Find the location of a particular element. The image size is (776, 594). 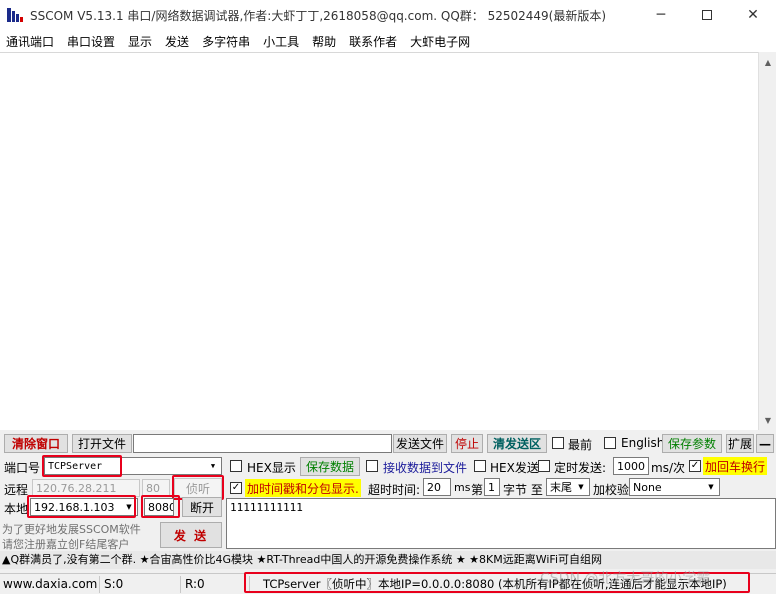

remote-label: 远程 is located at coordinates (16, 490).